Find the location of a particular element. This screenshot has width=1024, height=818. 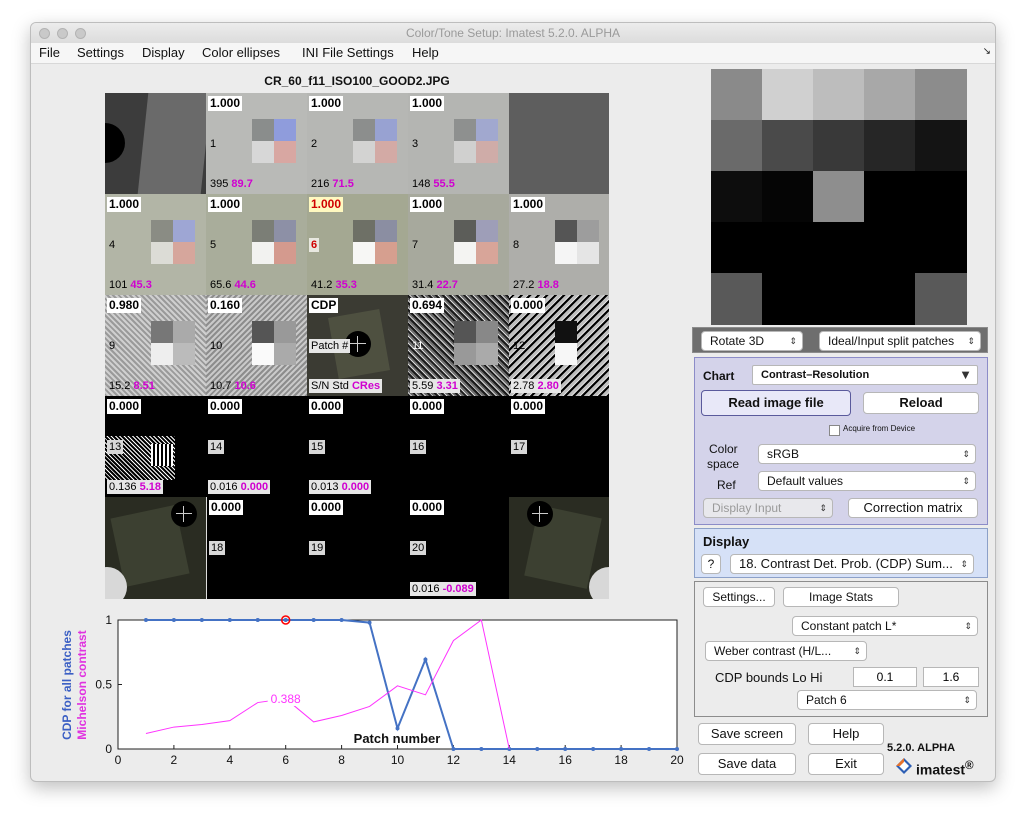

acquire-checkbox is located at coordinates (834, 430).